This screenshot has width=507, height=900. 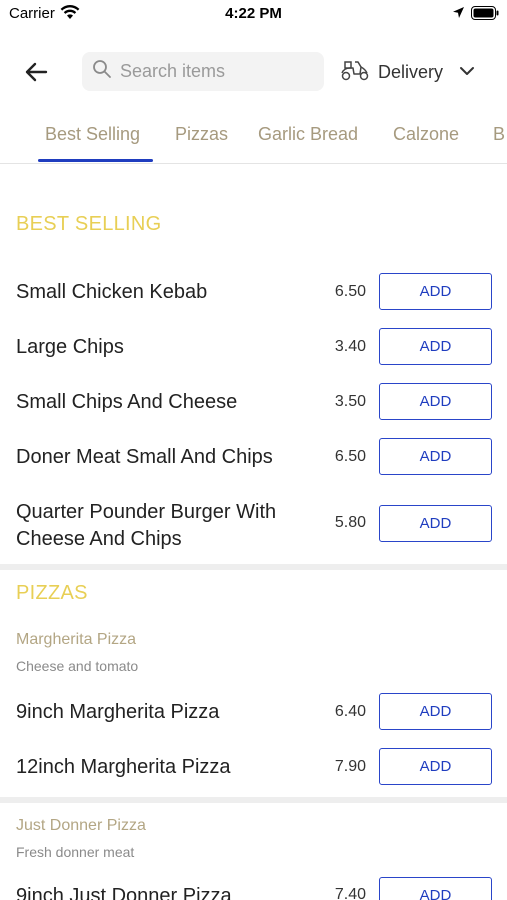 I want to click on battery-icon, so click(x=485, y=15).